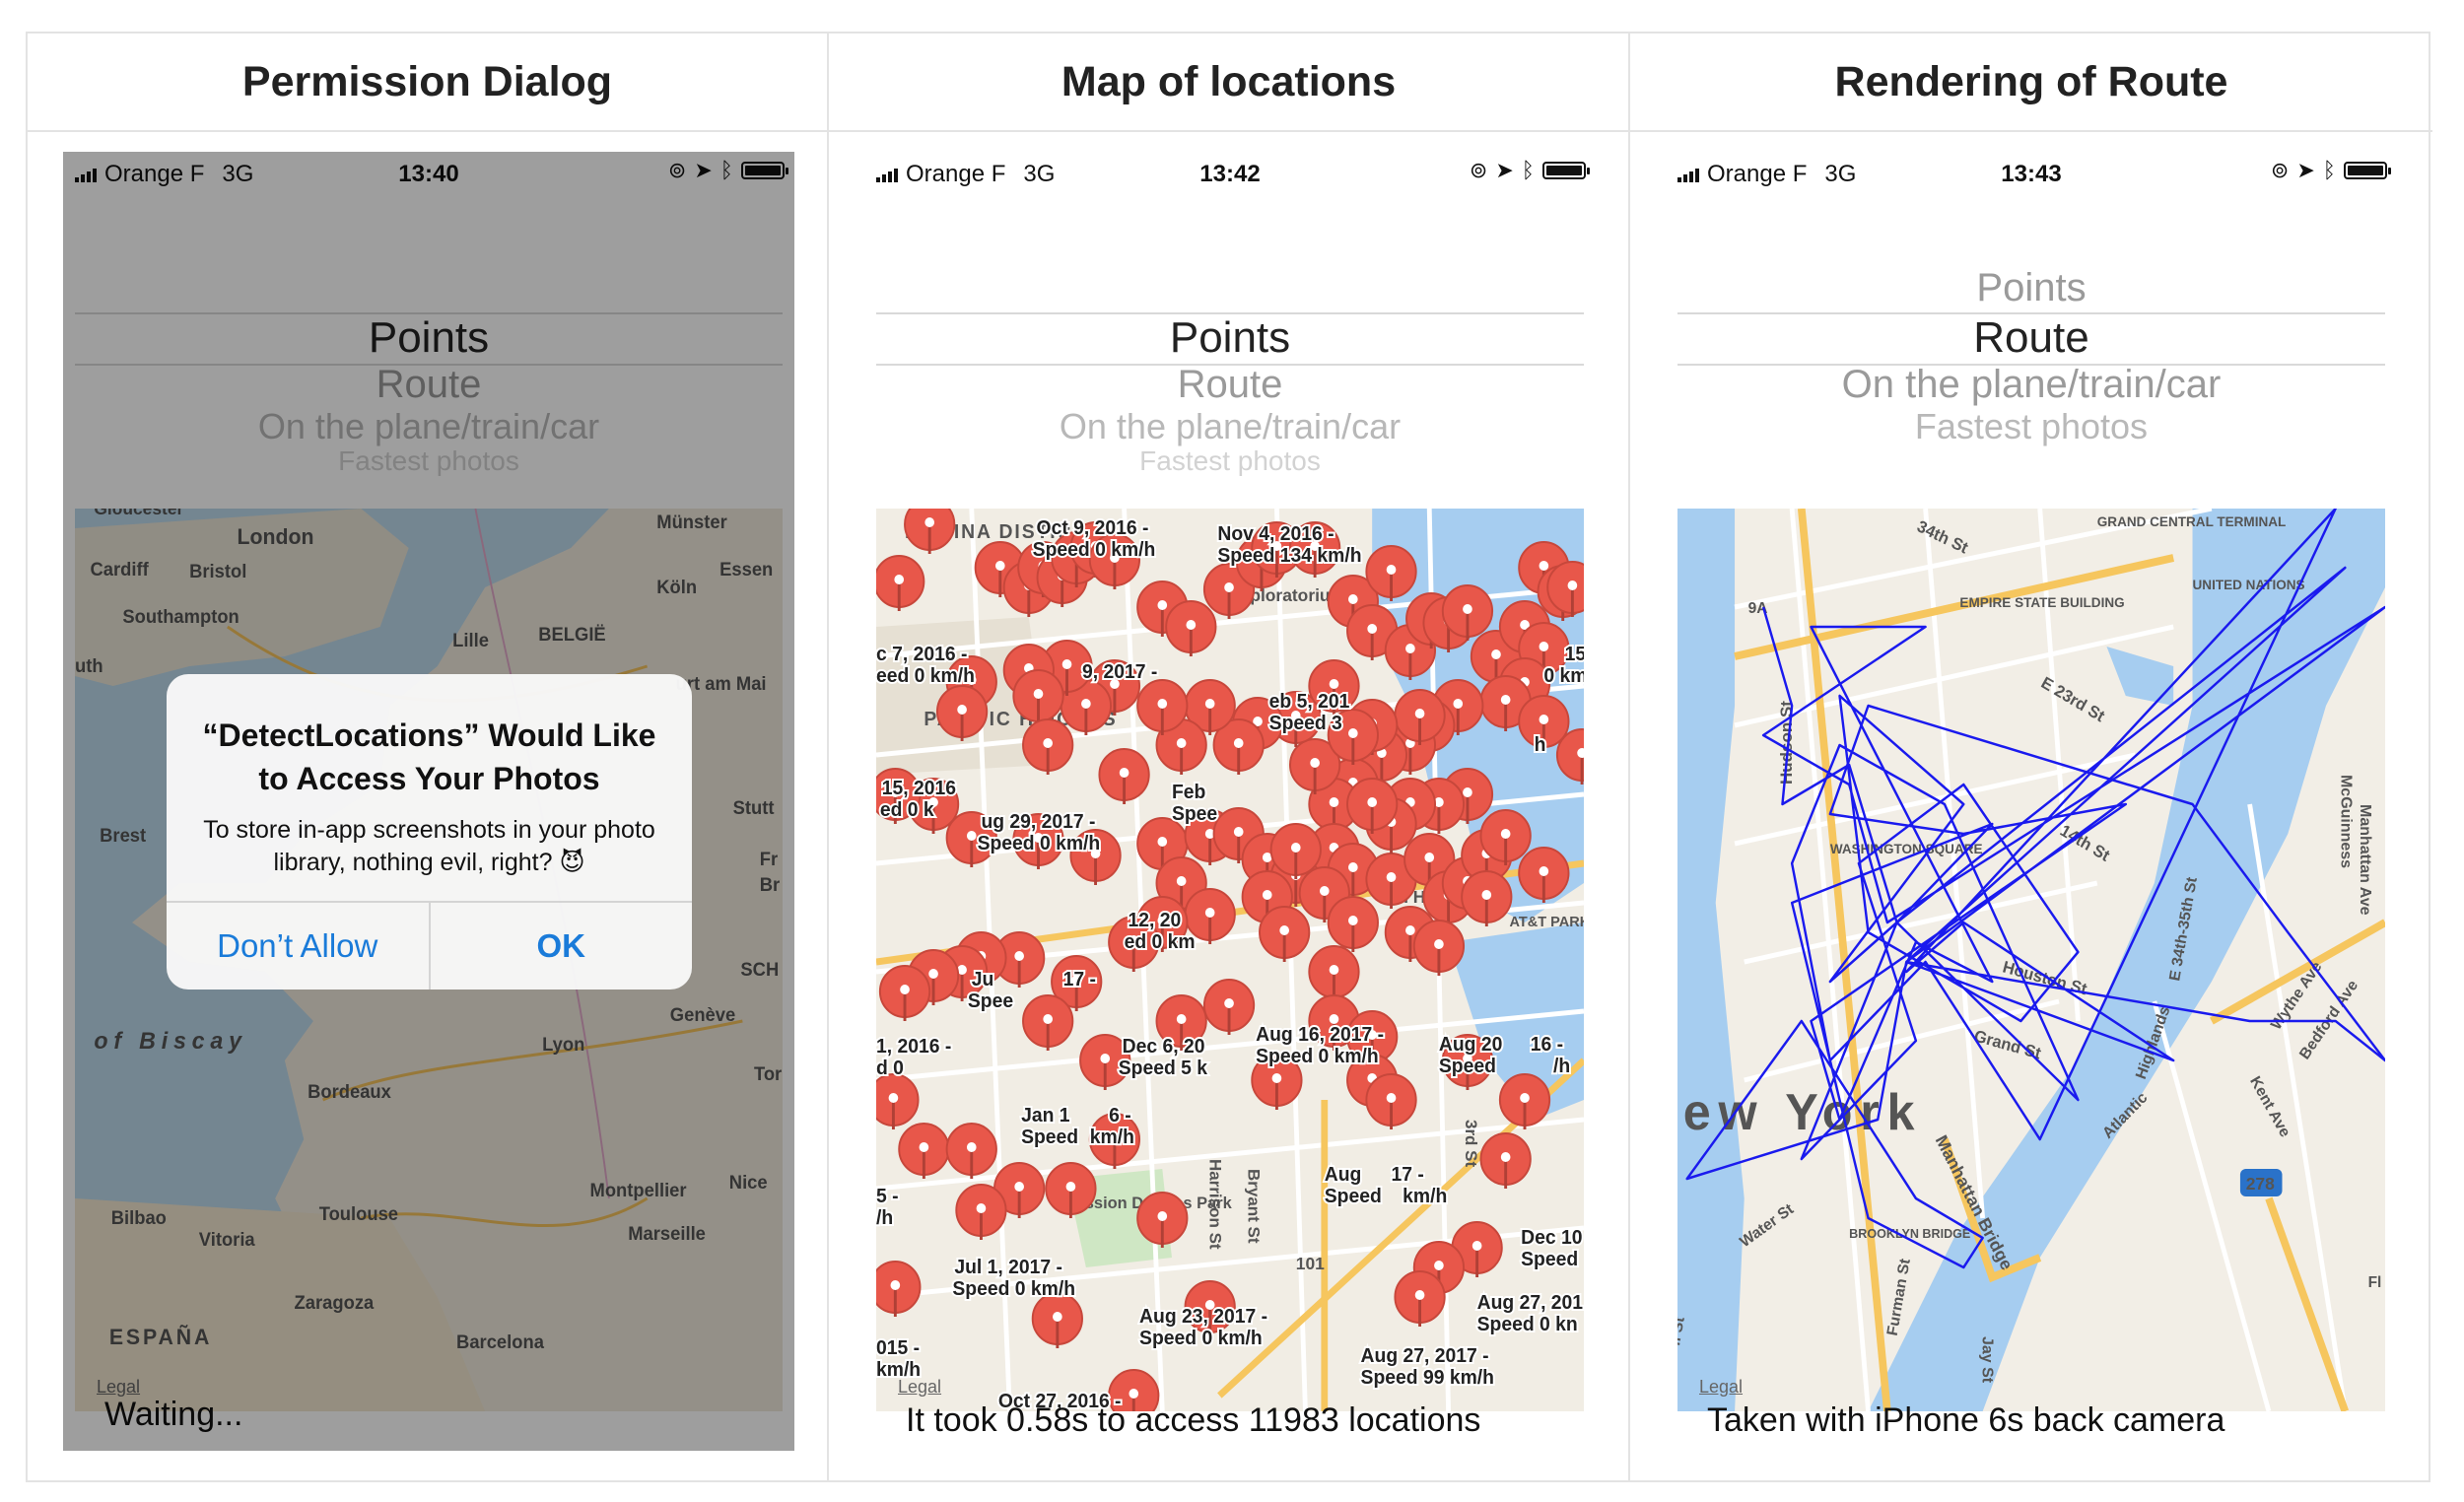 The height and width of the screenshot is (1502, 2464). Describe the element at coordinates (1427, 1378) in the screenshot. I see `pin-label: Speed 99 km/h` at that location.